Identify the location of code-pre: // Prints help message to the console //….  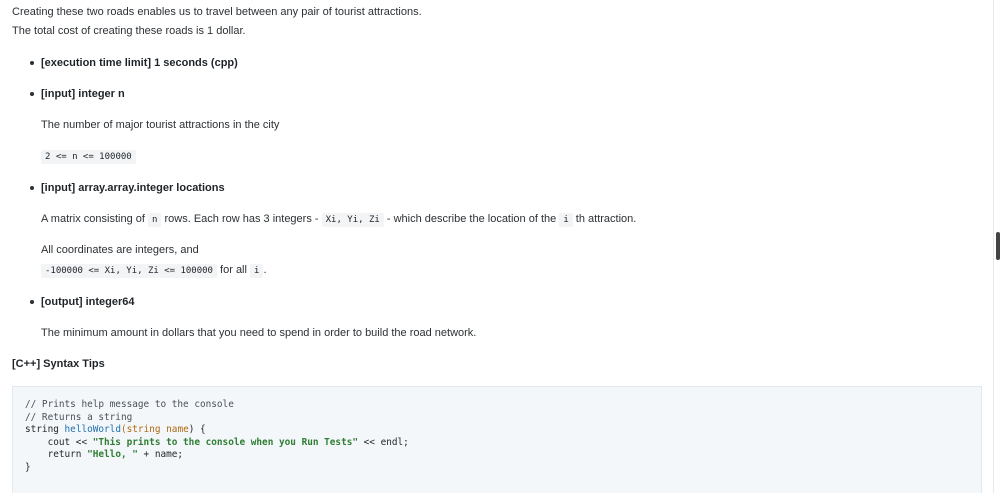
(217, 437).